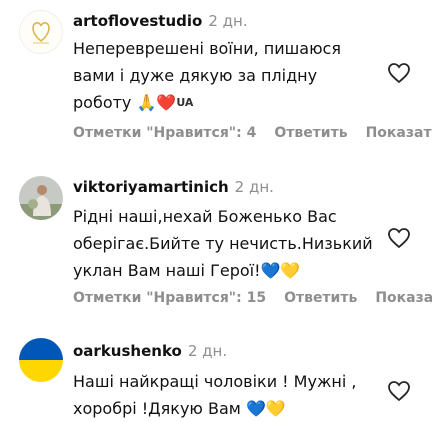  I want to click on comment-line: Рідні наші,нехай Боженько Вас, so click(205, 216).